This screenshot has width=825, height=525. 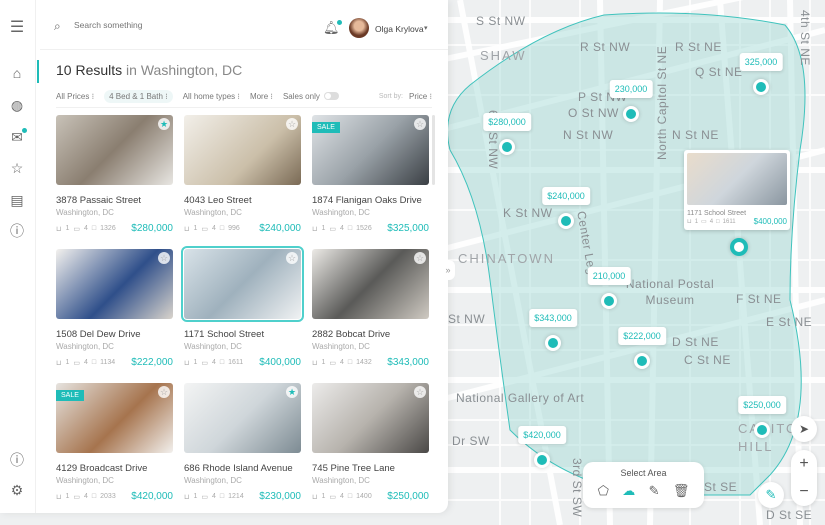 I want to click on bed-icon: ▭, so click(x=204, y=363).